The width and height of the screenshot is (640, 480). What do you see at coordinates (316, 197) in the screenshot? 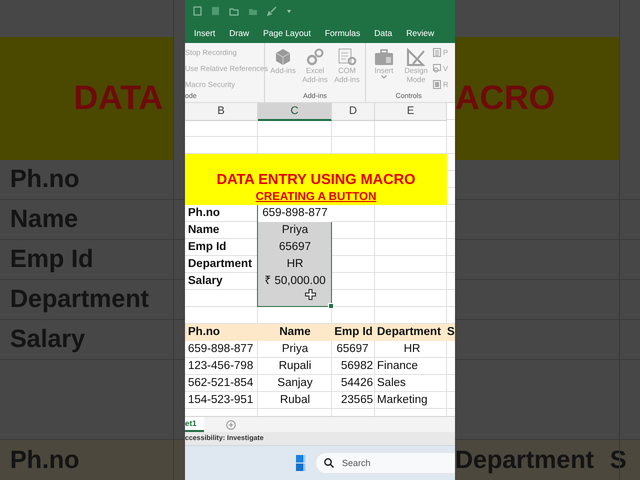
I see `banner-subtitle: CREATING A BUTTON` at bounding box center [316, 197].